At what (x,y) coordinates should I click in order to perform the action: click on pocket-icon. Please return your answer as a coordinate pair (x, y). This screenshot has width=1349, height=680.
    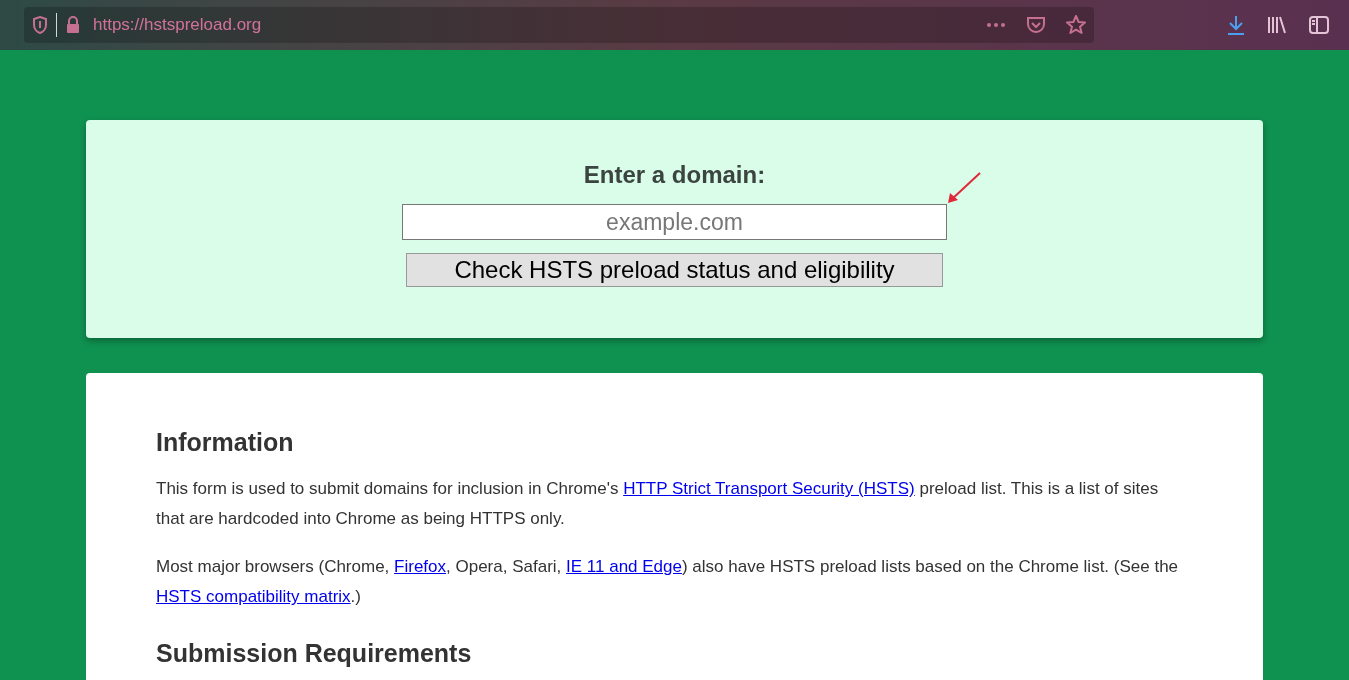
    Looking at the image, I should click on (1036, 25).